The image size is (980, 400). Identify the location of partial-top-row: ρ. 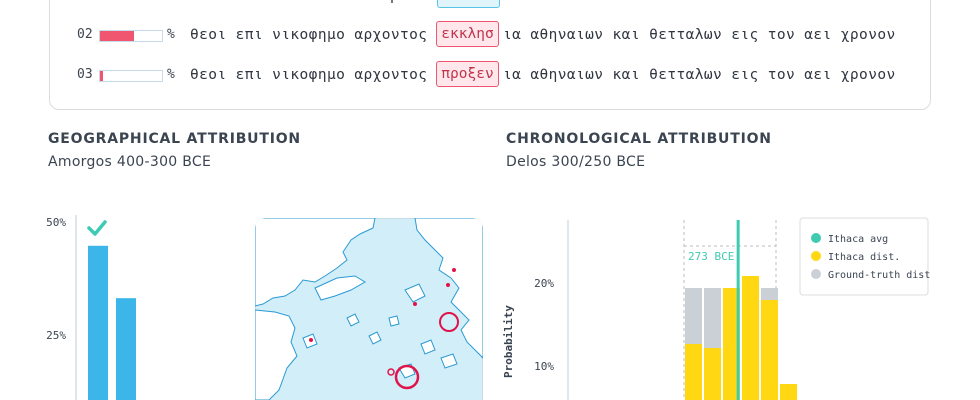
(490, 5).